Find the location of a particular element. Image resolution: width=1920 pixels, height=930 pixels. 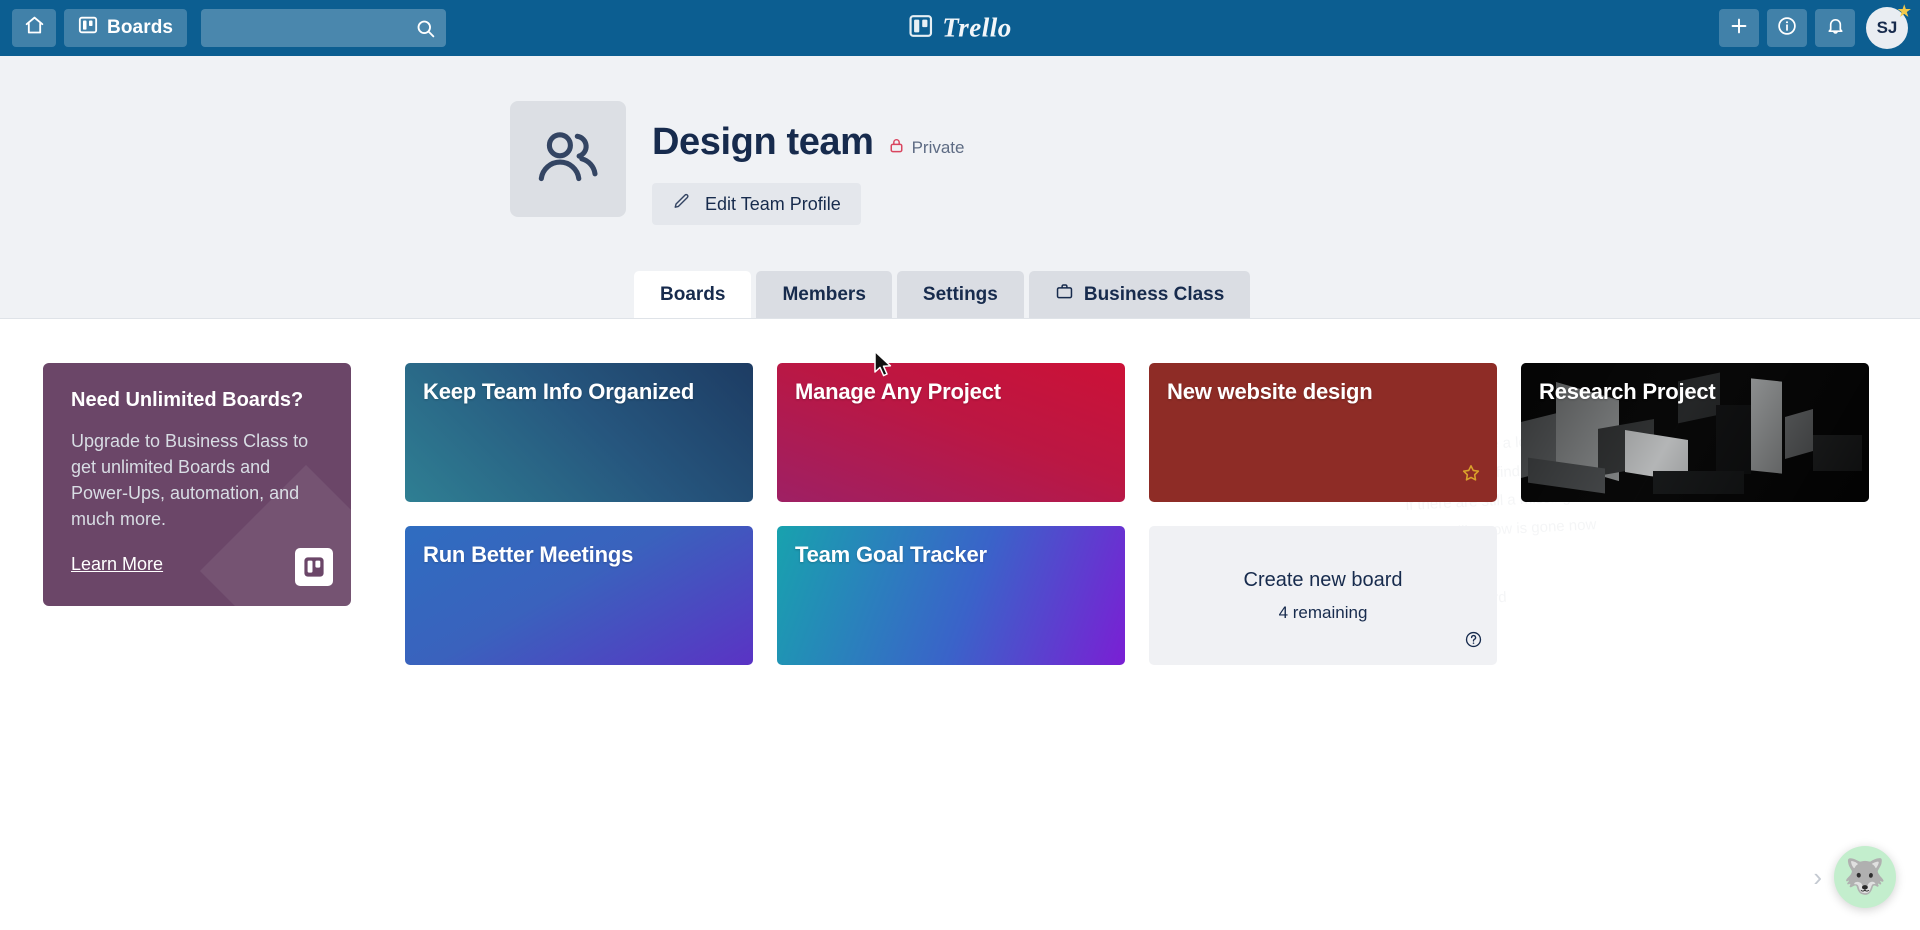

trello-badge-icon is located at coordinates (314, 567).